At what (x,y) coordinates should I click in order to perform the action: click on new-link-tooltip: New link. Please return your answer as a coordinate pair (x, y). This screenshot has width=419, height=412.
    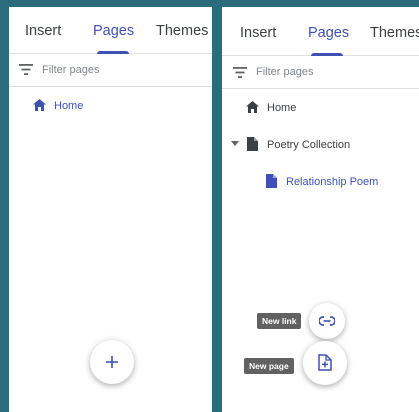
    Looking at the image, I should click on (279, 321).